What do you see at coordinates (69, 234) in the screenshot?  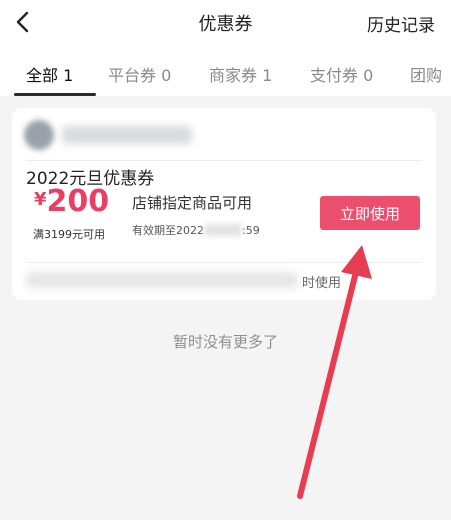 I see `coupon-threshold: 满3199元可用` at bounding box center [69, 234].